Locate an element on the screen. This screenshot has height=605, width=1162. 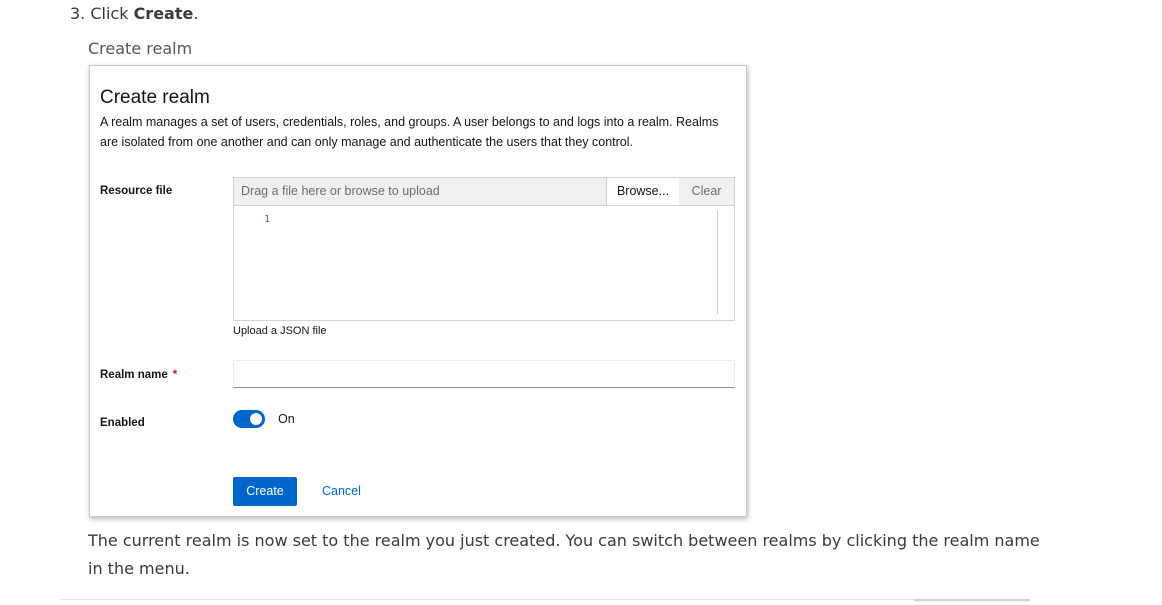
editor-line-number: 1 is located at coordinates (267, 219).